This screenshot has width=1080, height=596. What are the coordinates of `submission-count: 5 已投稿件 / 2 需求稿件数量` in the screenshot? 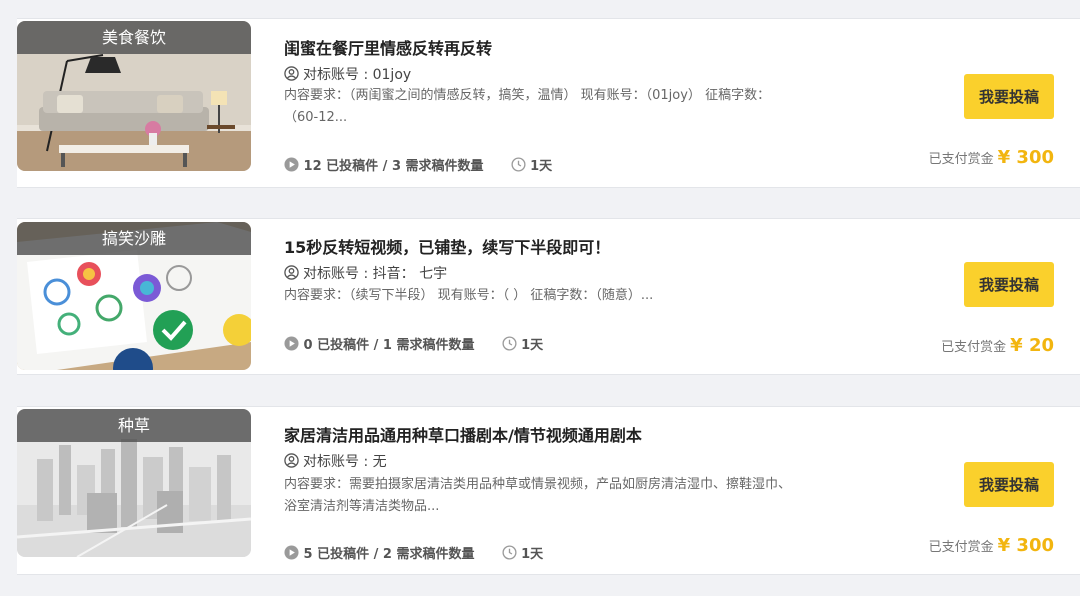 It's located at (389, 554).